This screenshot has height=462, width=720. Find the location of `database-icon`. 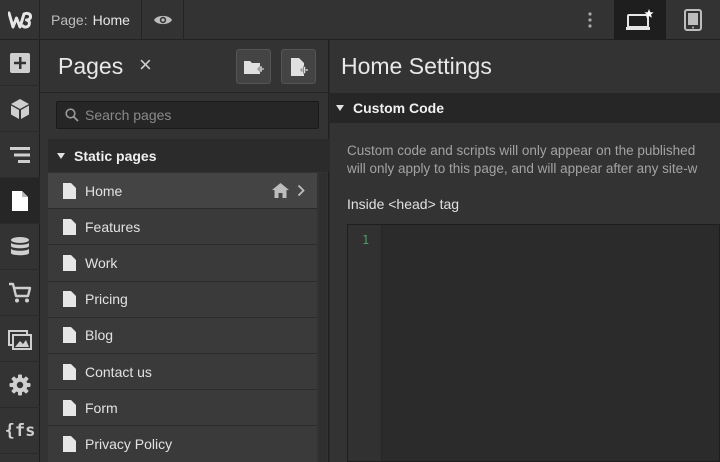

database-icon is located at coordinates (20, 245).